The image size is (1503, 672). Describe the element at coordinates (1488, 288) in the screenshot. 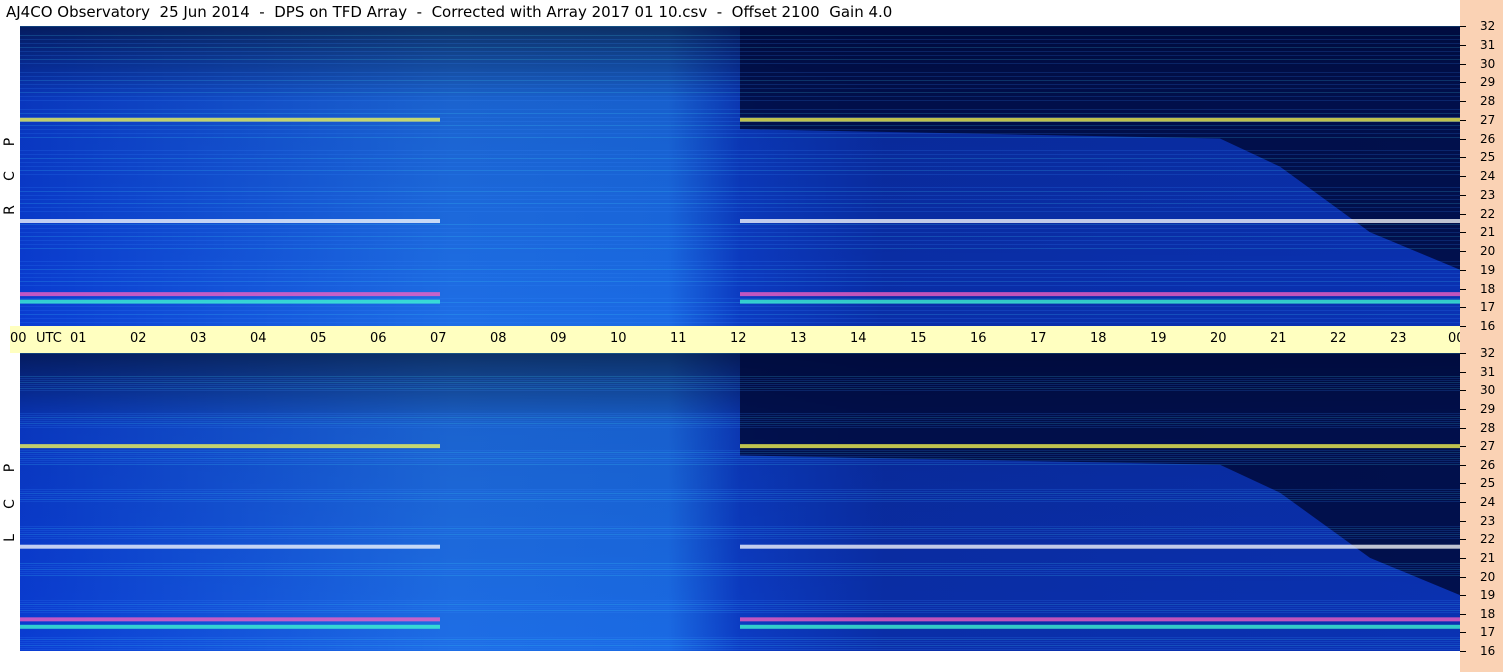

I see `rcp-freq-tick-label: 18` at that location.